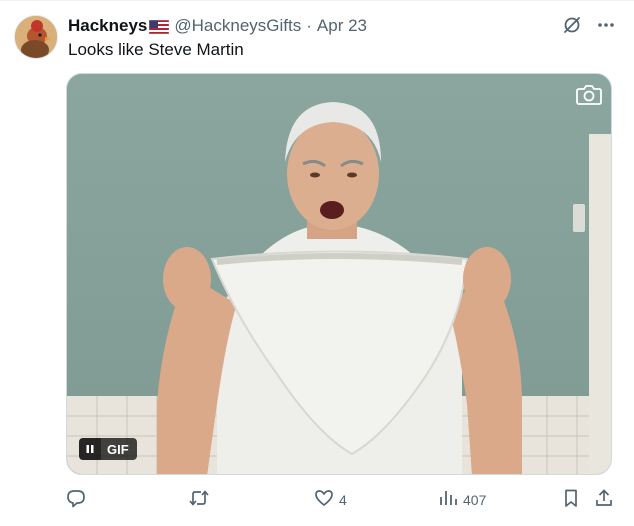 The height and width of the screenshot is (526, 634). I want to click on share-icon, so click(604, 499).